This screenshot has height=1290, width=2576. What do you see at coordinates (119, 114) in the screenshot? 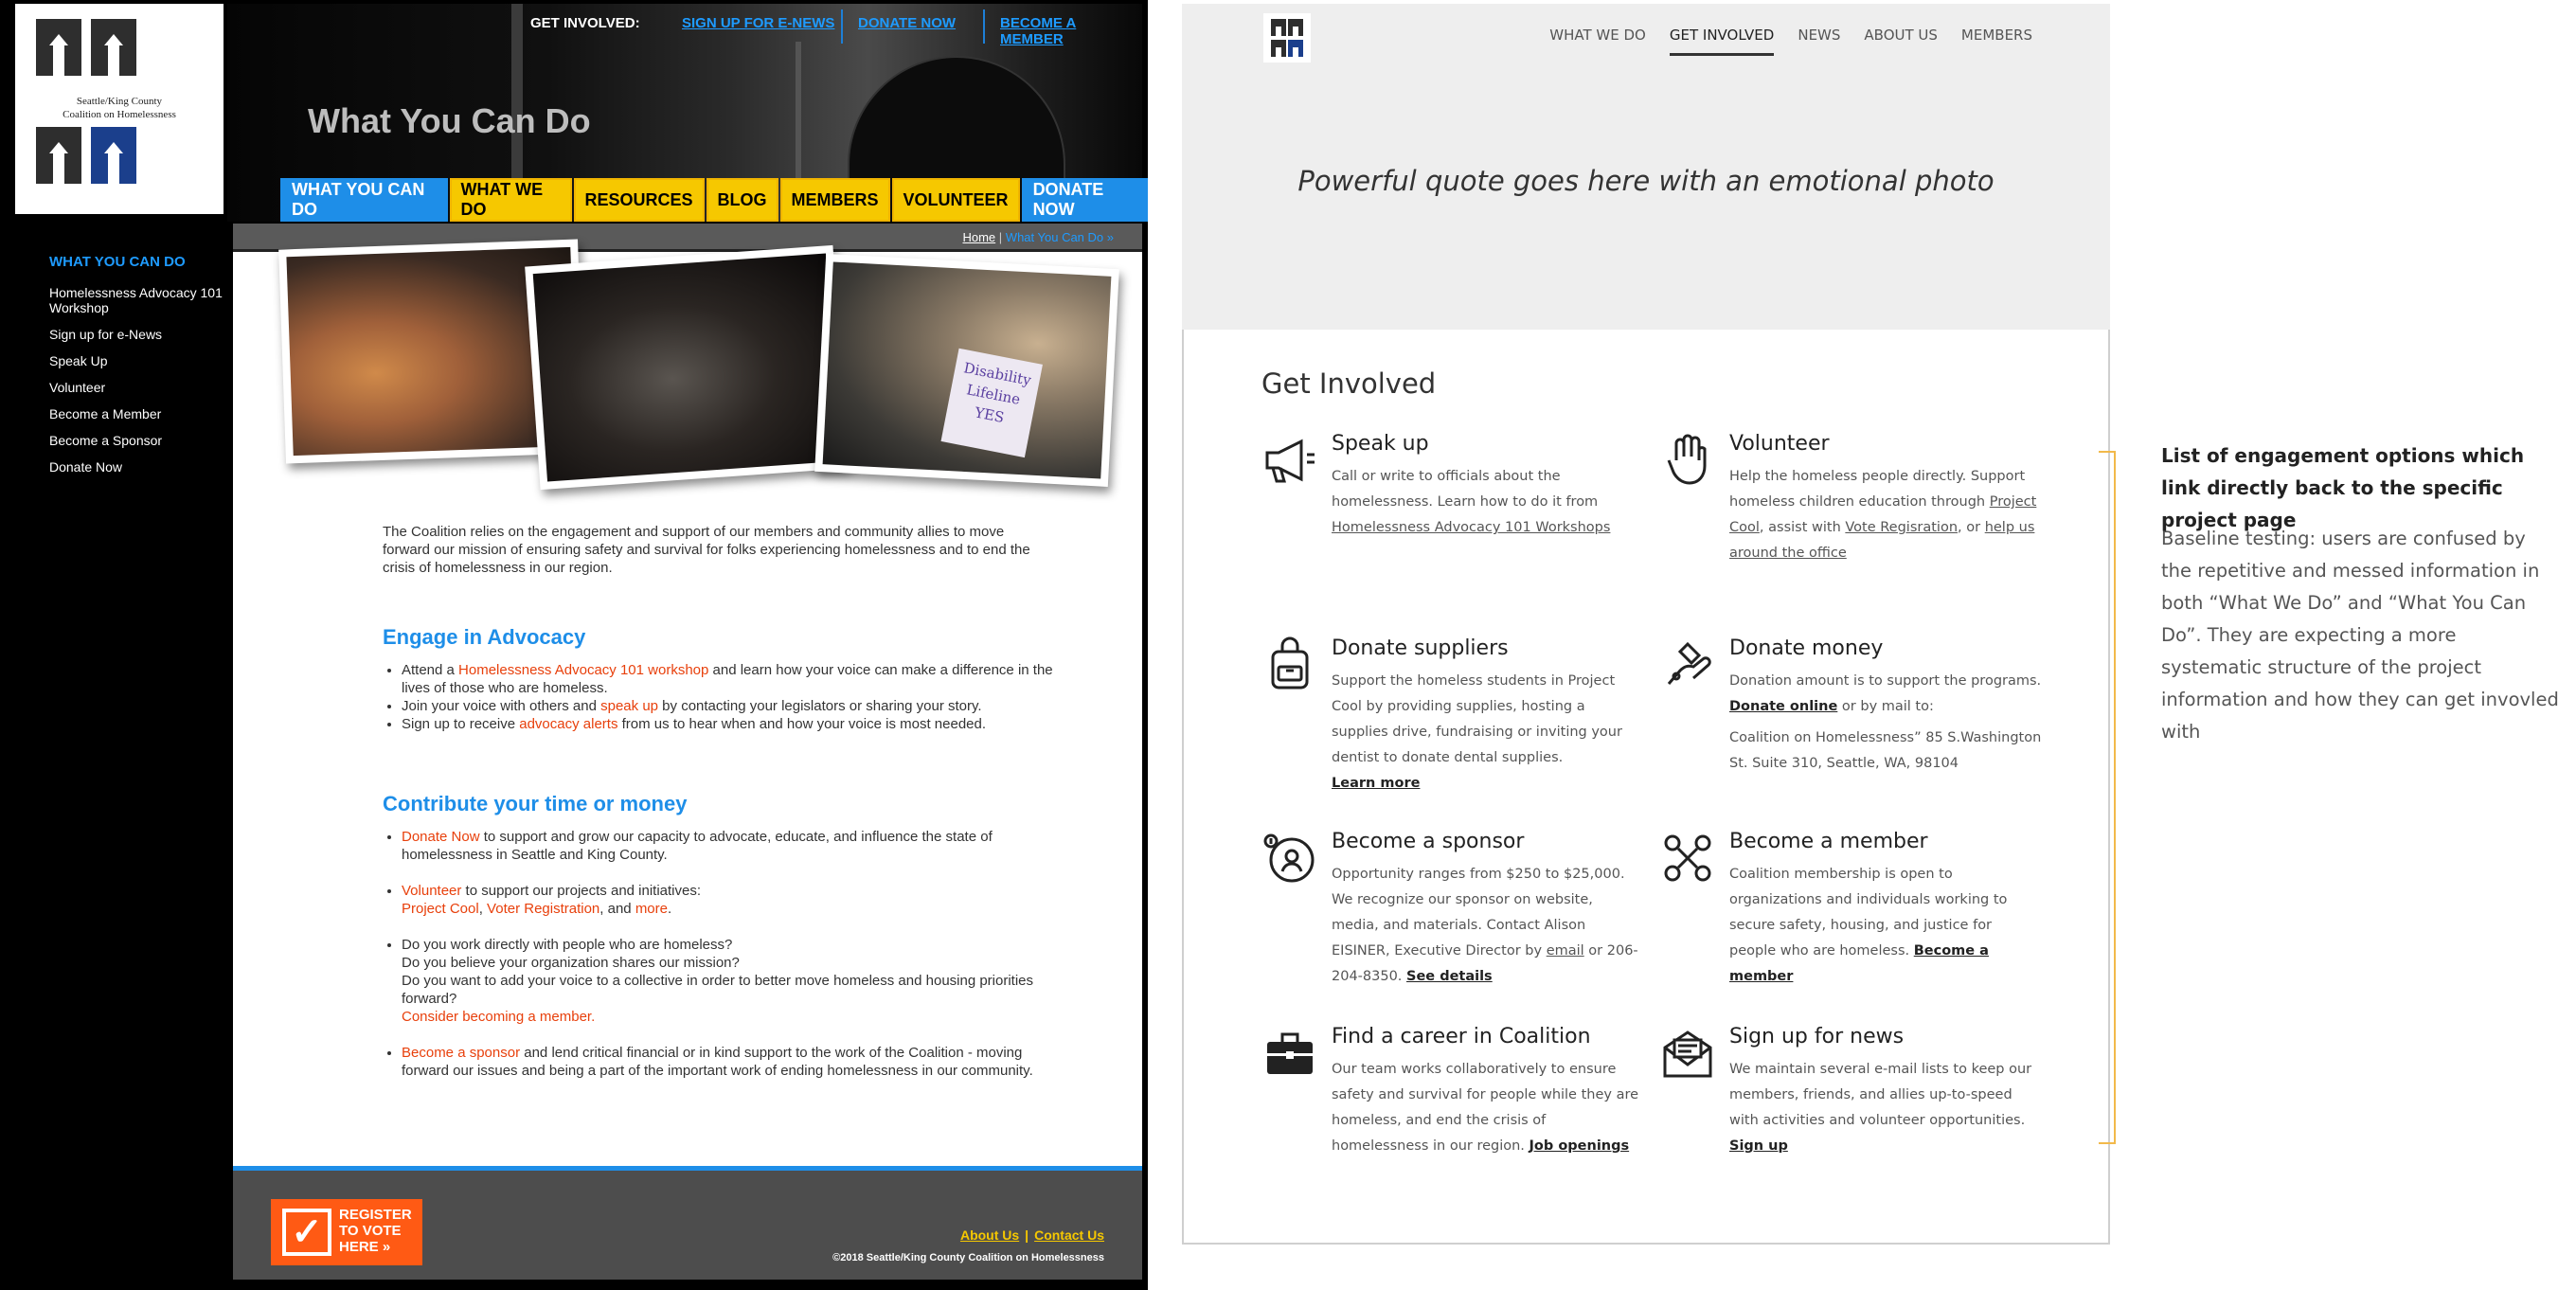
I see `logo-text: Coalition on Homelessness` at bounding box center [119, 114].